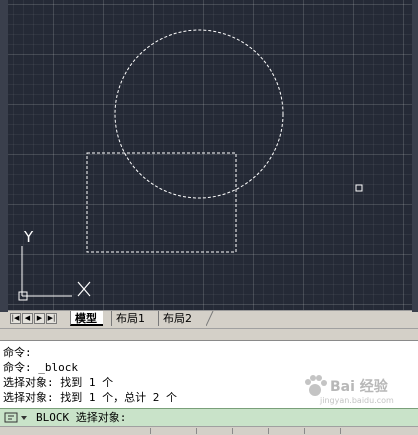  What do you see at coordinates (27, 318) in the screenshot?
I see `prev-tab-icon: ◀` at bounding box center [27, 318].